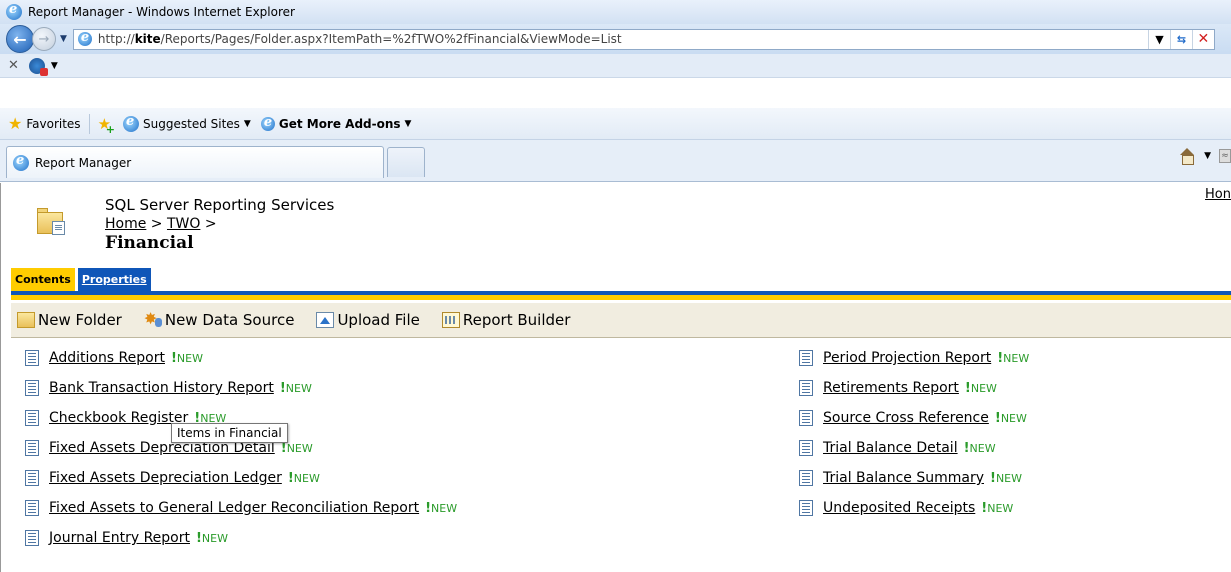 This screenshot has height=572, width=1231. What do you see at coordinates (890, 448) in the screenshot?
I see `report-link: Trial Balance Detail` at bounding box center [890, 448].